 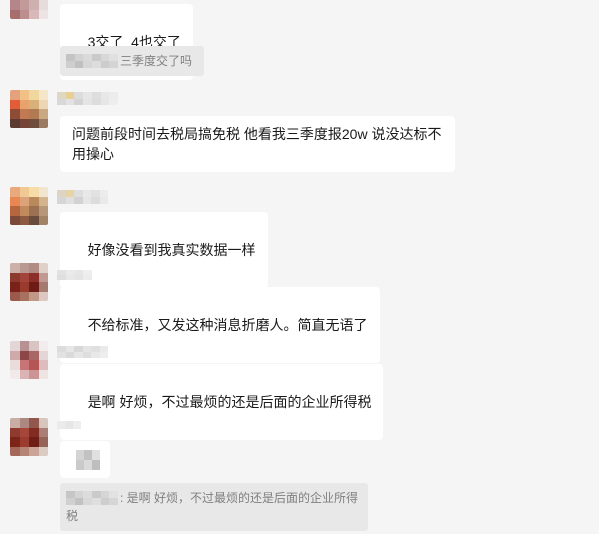 I want to click on image-message-bubble, so click(x=85, y=459).